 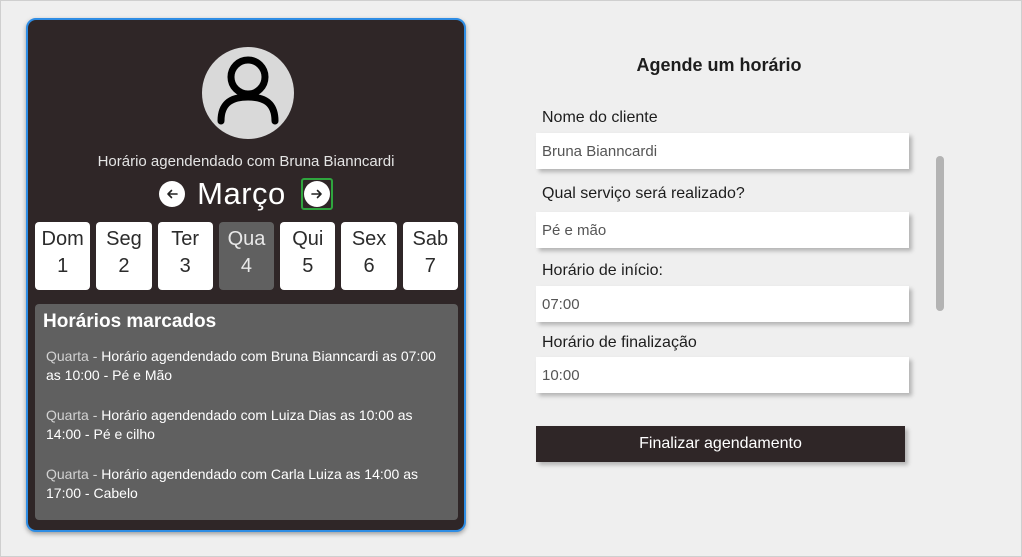 What do you see at coordinates (940, 233) in the screenshot?
I see `scrollbar` at bounding box center [940, 233].